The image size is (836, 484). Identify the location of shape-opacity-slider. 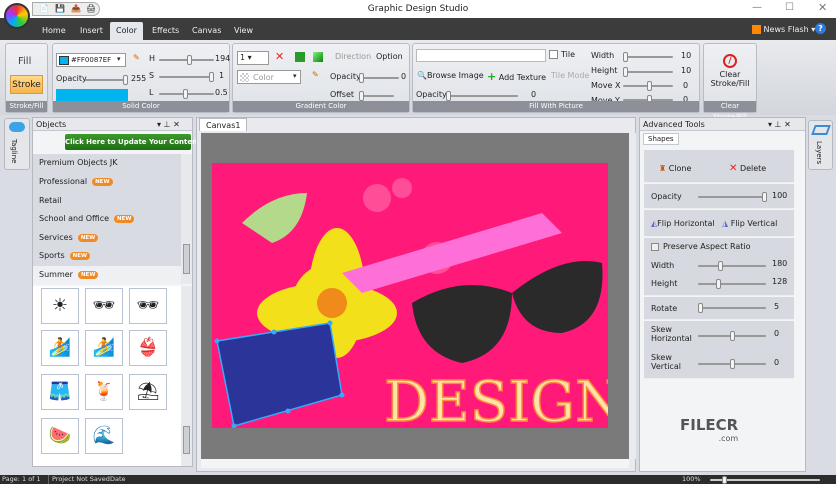
(732, 197).